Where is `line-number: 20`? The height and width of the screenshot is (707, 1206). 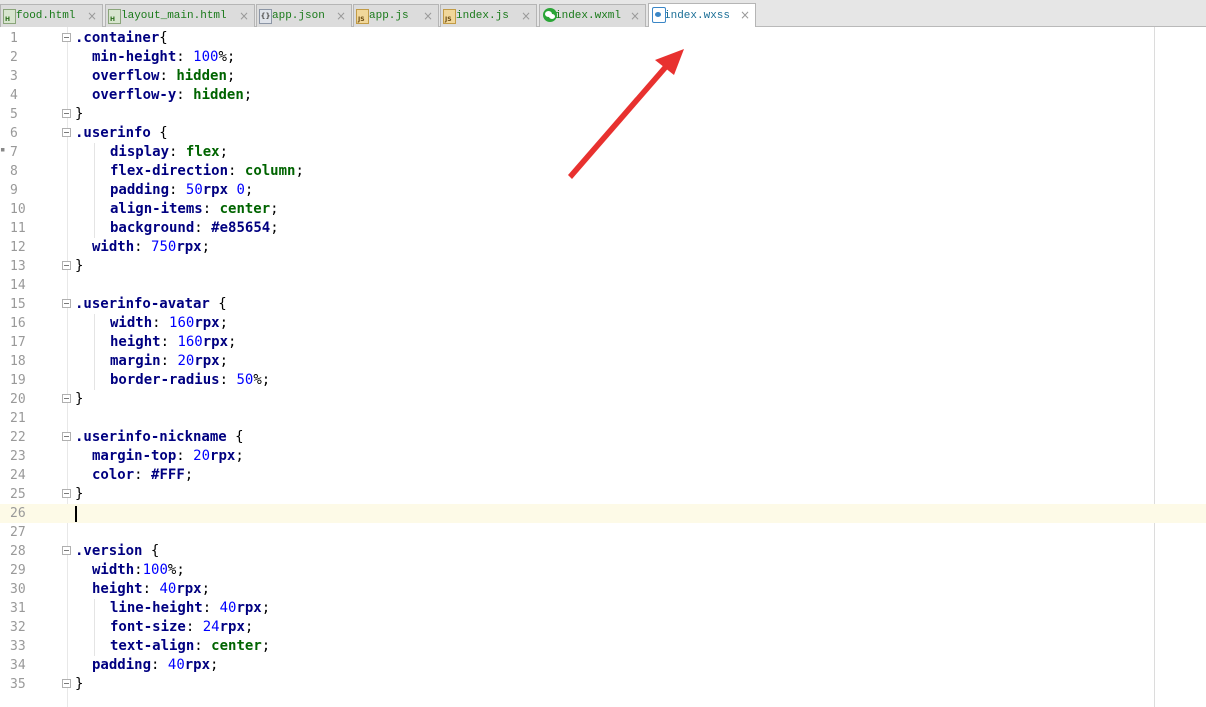 line-number: 20 is located at coordinates (18, 399).